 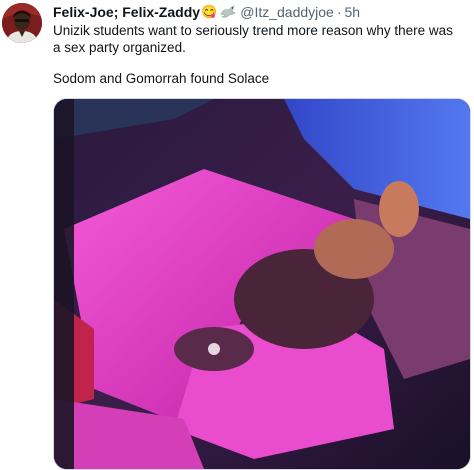 I want to click on tweet-text-line: Sodom and Gomorrah found Solace, so click(x=161, y=78).